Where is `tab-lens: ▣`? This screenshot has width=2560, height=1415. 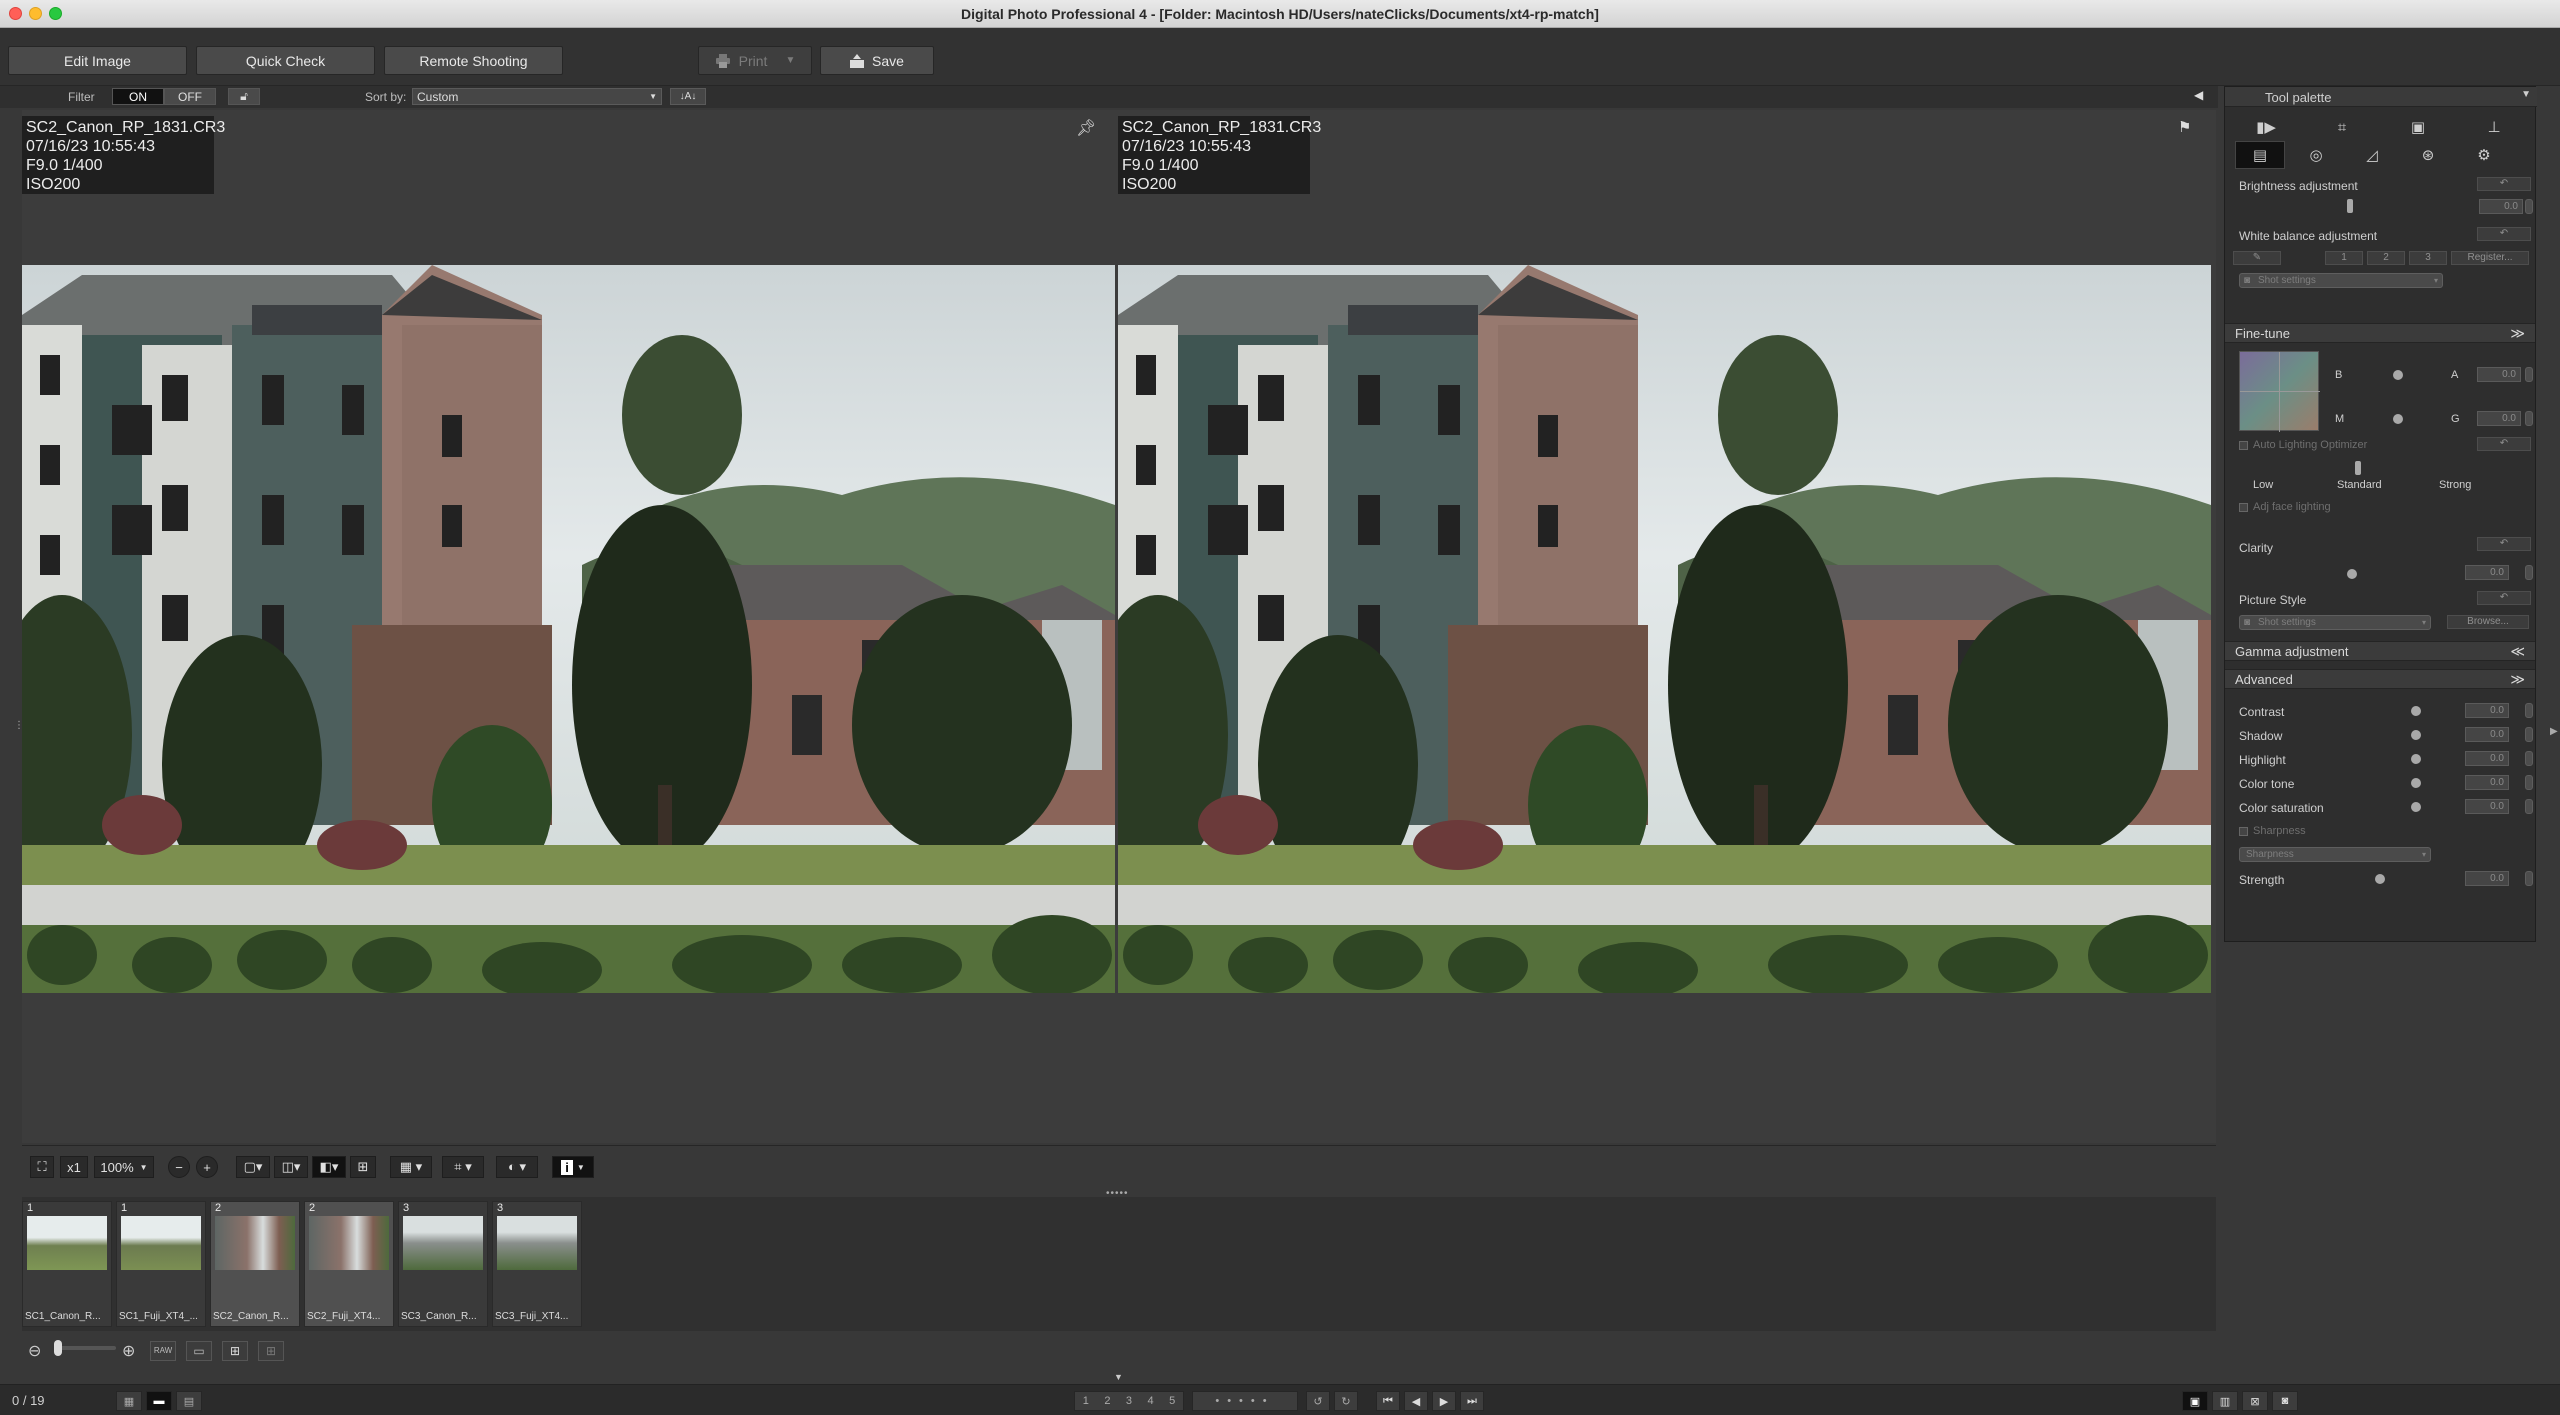
tab-lens: ▣ is located at coordinates (2418, 127).